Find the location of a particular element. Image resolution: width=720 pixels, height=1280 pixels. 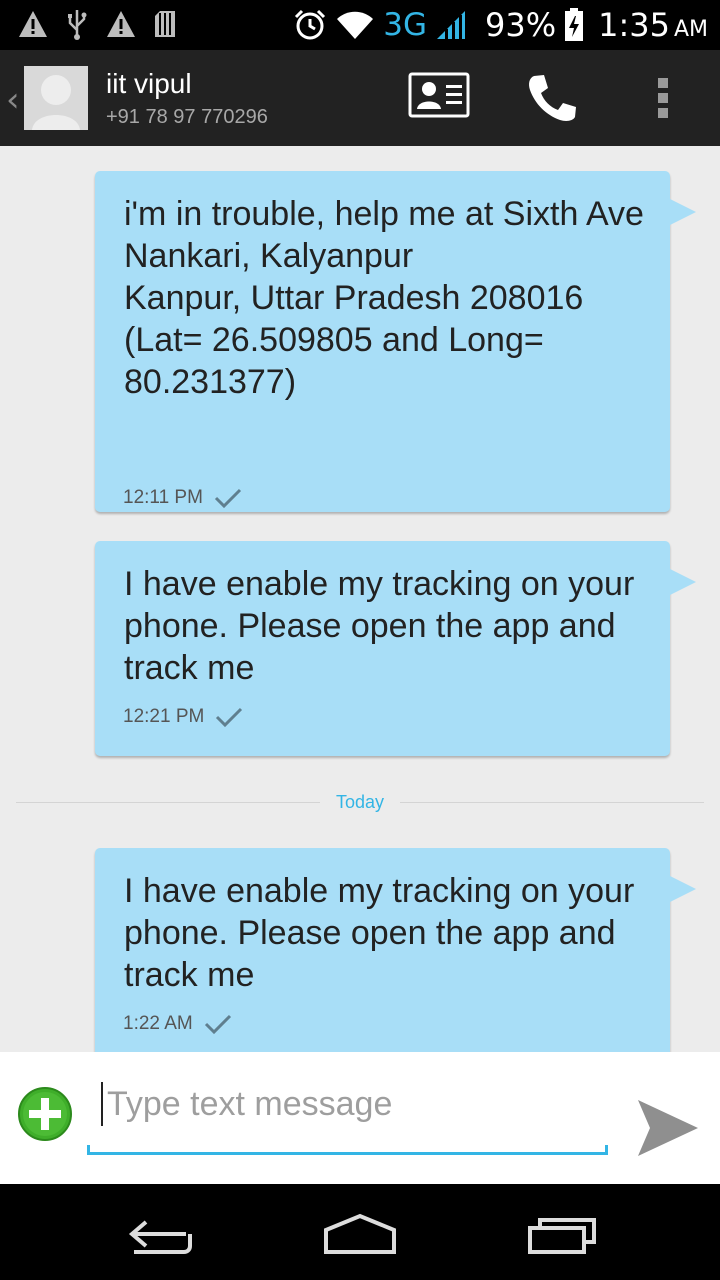

send-button is located at coordinates (667, 1130).